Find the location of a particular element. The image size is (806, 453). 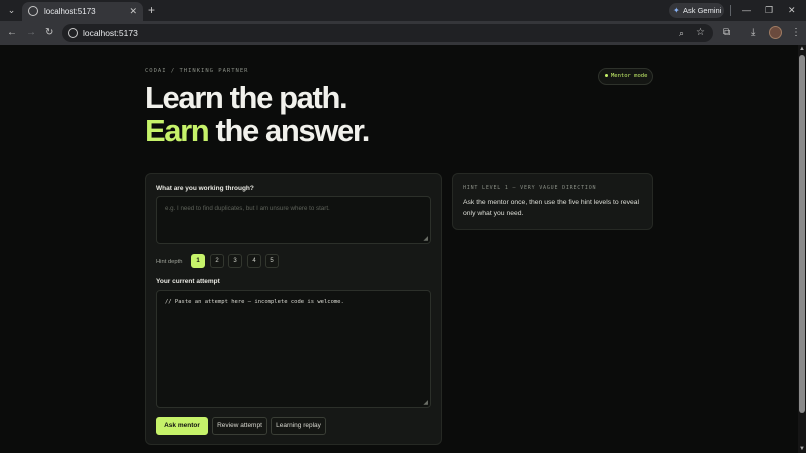

page-scrollbar: ▲ ▼ is located at coordinates (802, 249).